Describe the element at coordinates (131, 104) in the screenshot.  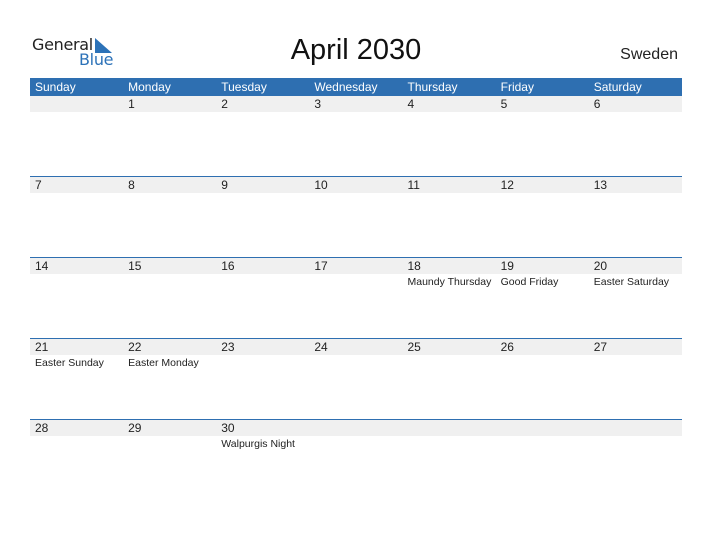
I see `day-number: 1` at that location.